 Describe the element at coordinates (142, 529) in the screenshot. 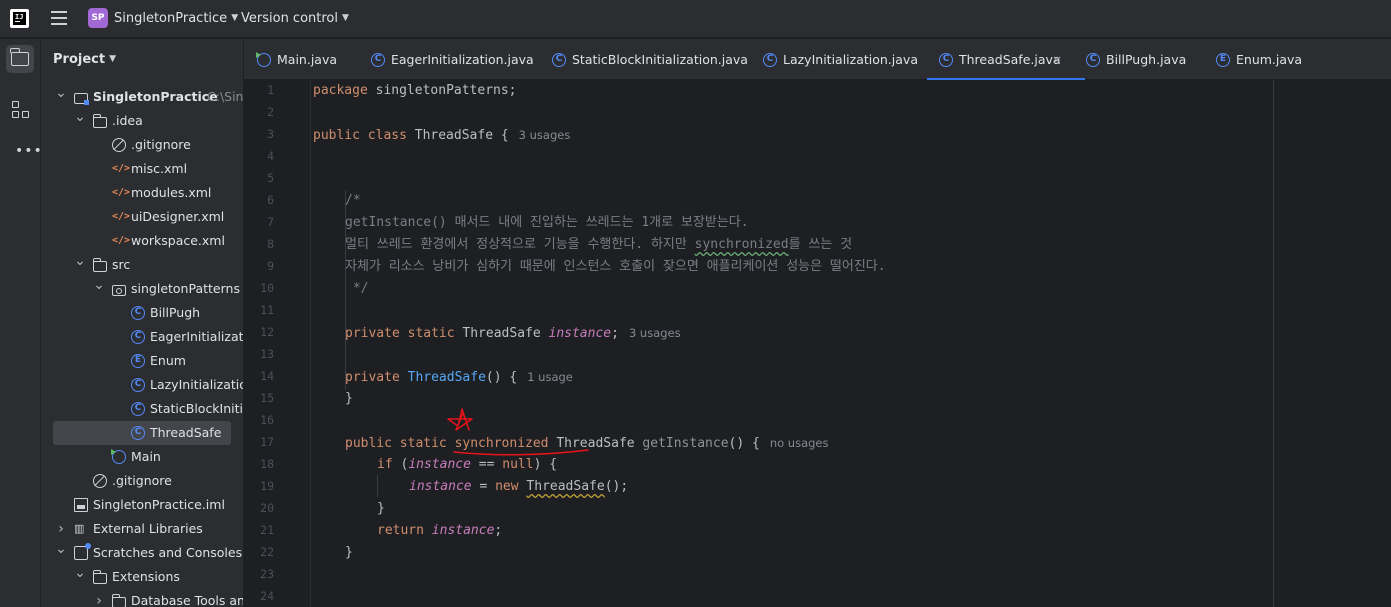

I see `tree-item: › ▥ External Libraries` at that location.